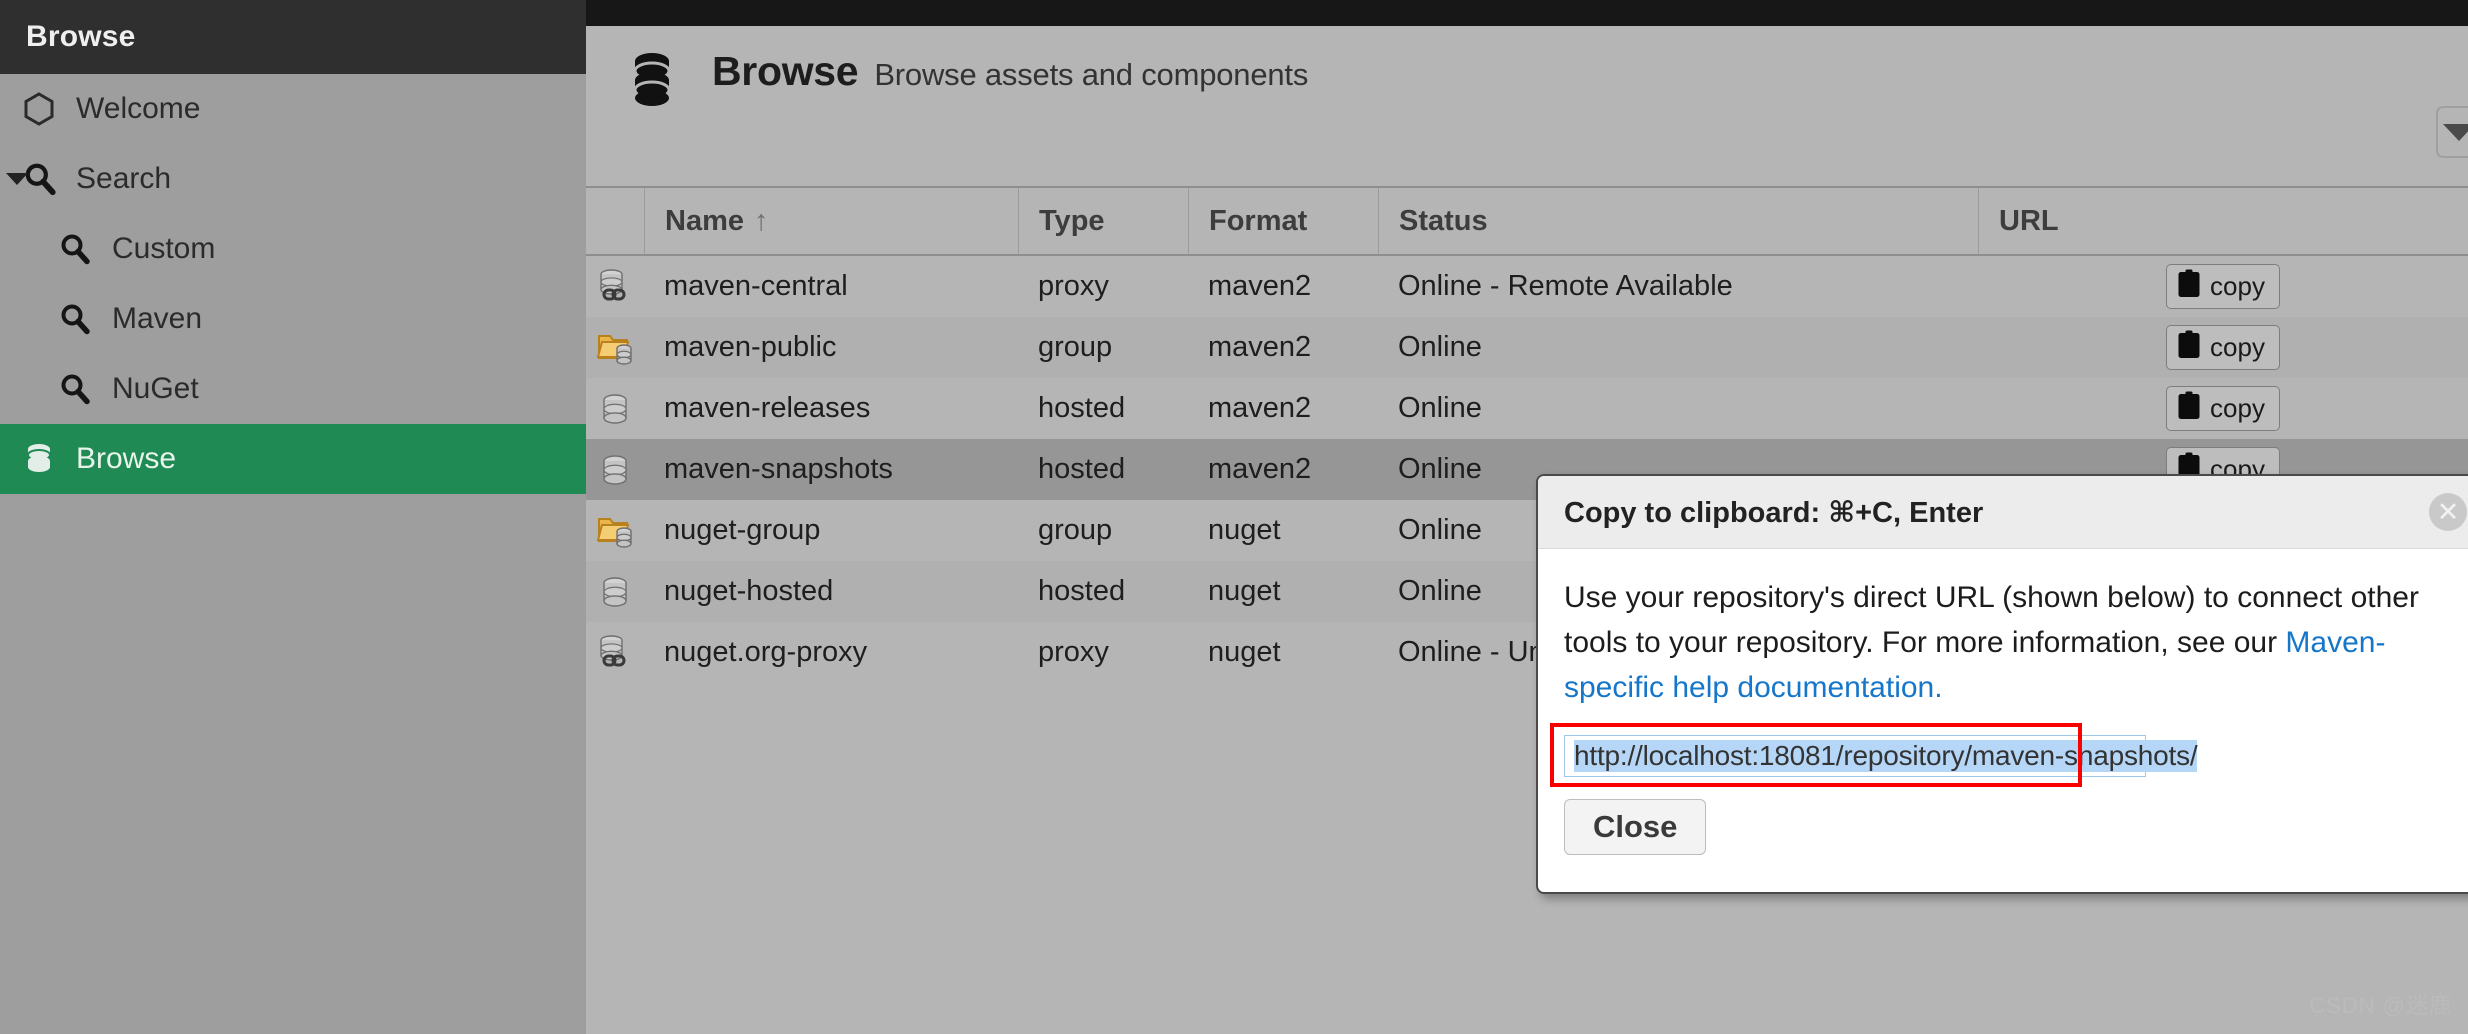  I want to click on cell-name: nuget.org-proxy, so click(766, 652).